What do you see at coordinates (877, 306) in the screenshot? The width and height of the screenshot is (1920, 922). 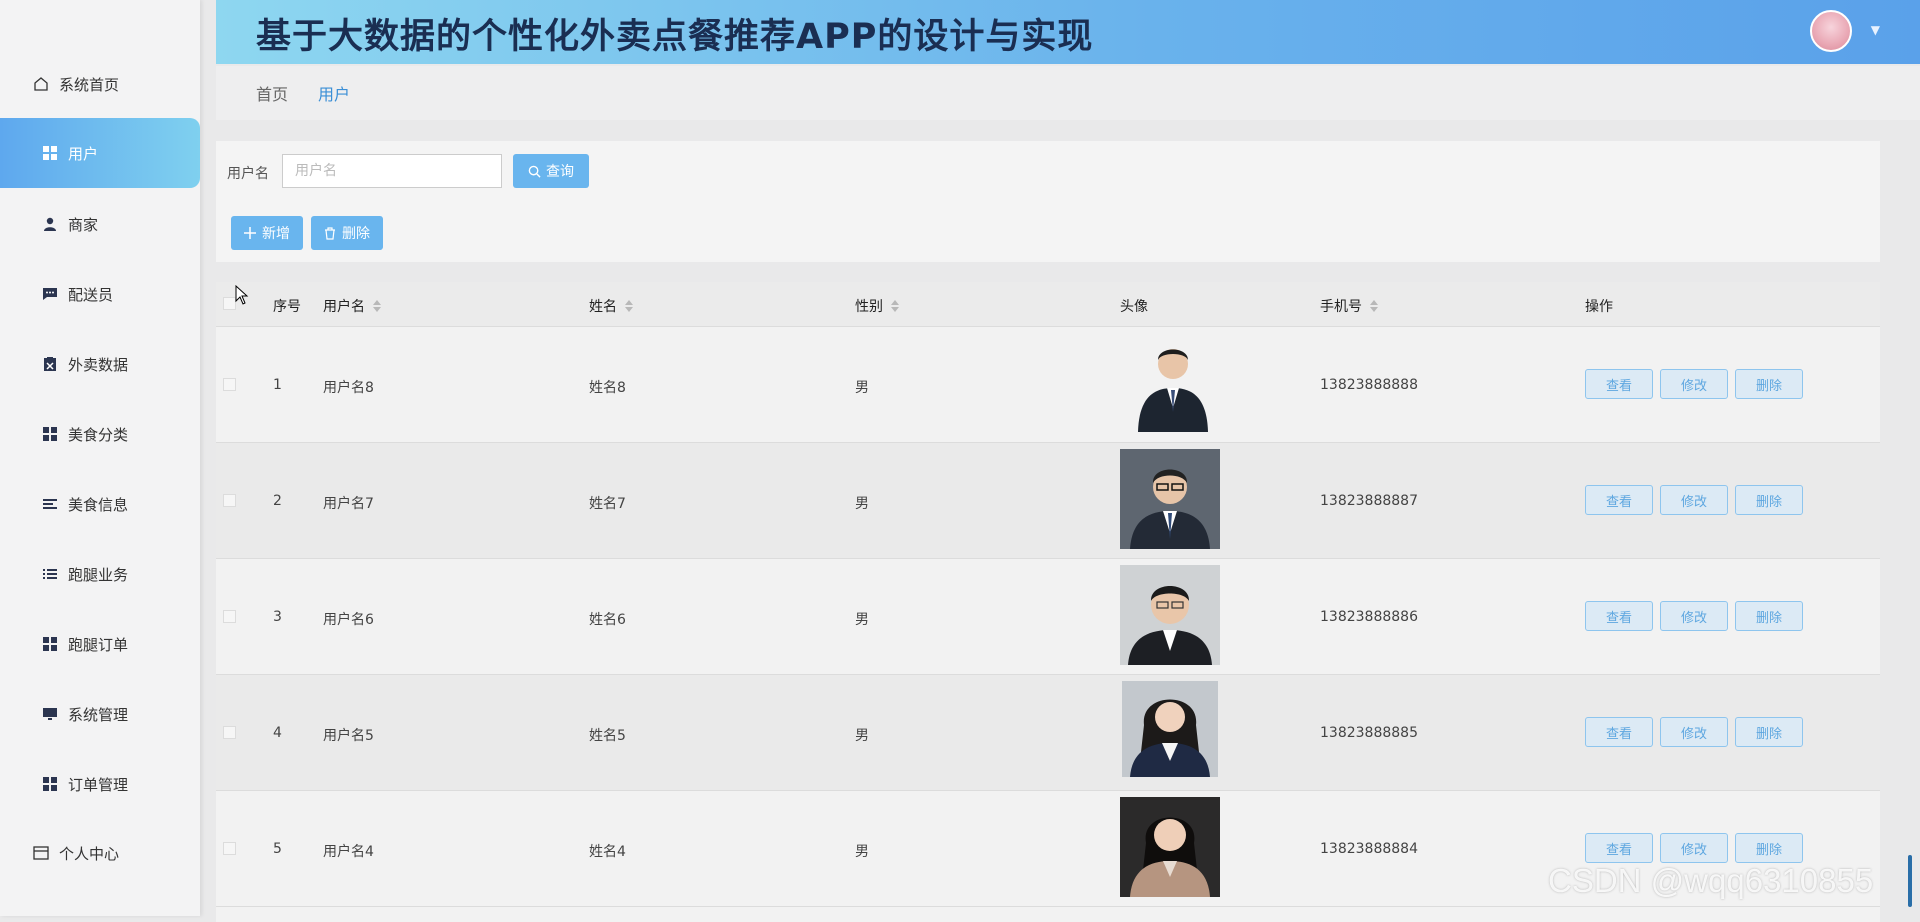 I see `column-header-gender: 性别` at bounding box center [877, 306].